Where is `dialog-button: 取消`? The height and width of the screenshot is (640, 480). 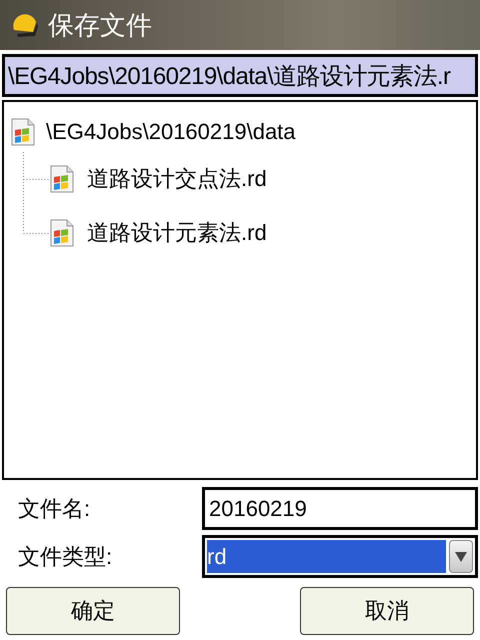
dialog-button: 取消 is located at coordinates (387, 611).